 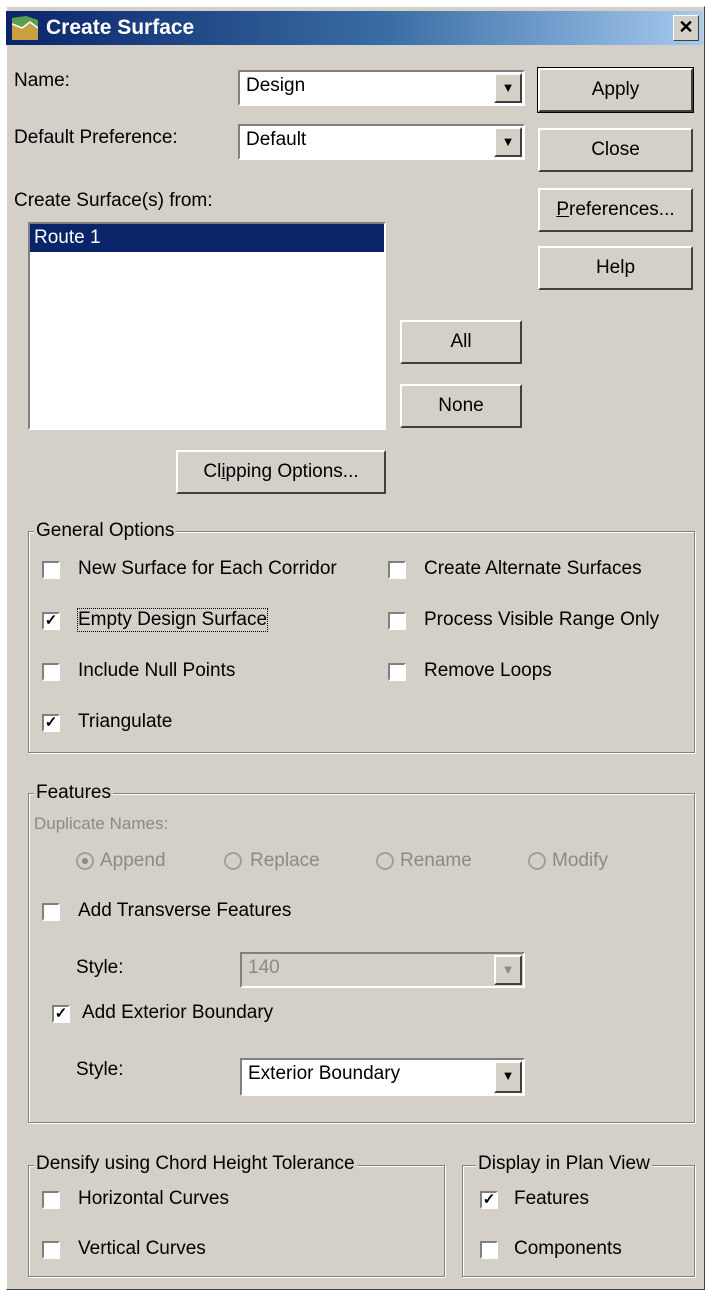 I want to click on process-visible-label: Process Visible Range Only, so click(x=541, y=620).